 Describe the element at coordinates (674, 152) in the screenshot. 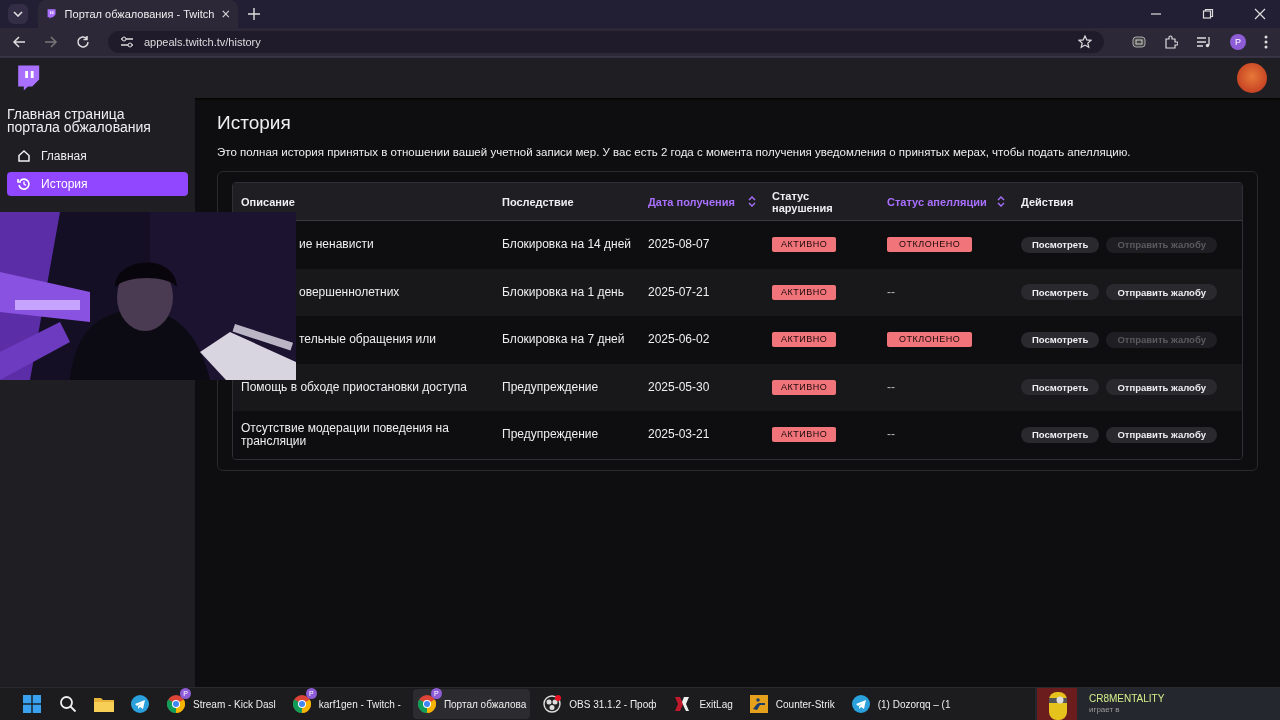

I see `intro-text: Это полная история принятых в отношении вашей учетной записи мер. У вас есть 2 года с момента получения уведомления о принятых мерах, чтобы подать апелляцию.` at that location.